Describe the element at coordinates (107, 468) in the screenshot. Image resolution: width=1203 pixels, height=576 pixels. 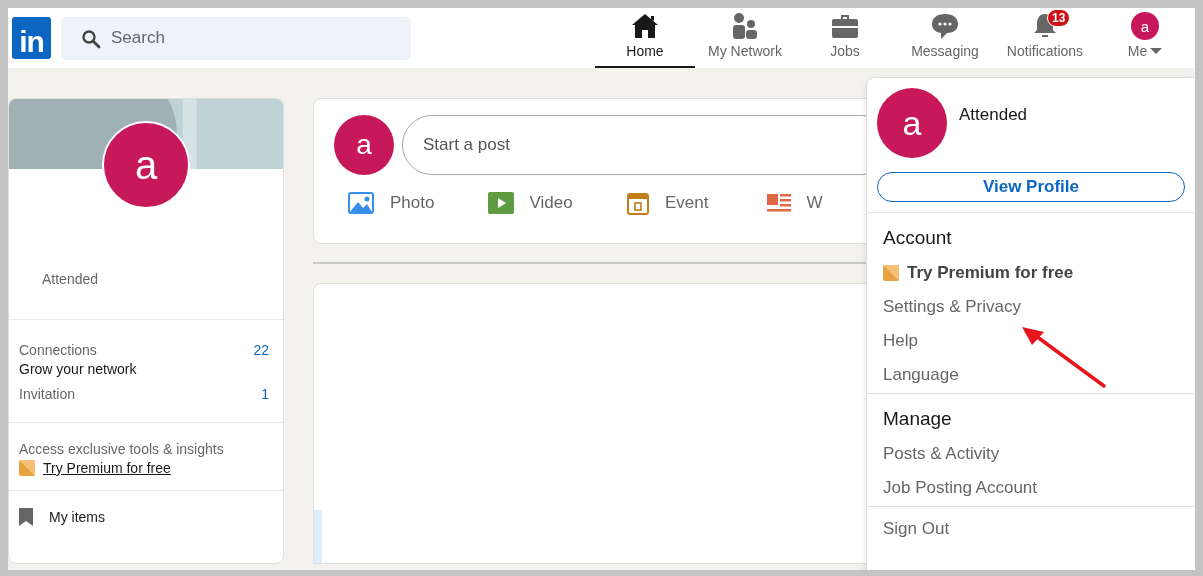
I see `premium-link: Try Premium for free` at that location.